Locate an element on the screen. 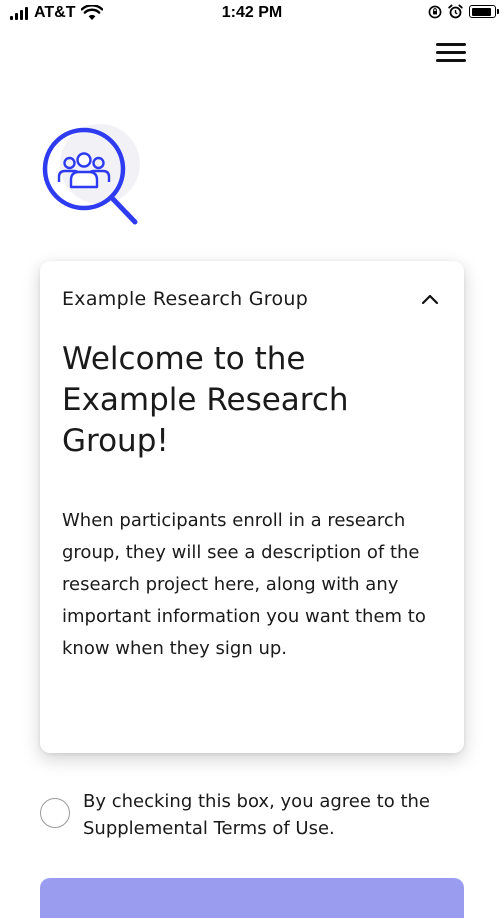 This screenshot has width=504, height=918. group-name: Example Research Group is located at coordinates (185, 299).